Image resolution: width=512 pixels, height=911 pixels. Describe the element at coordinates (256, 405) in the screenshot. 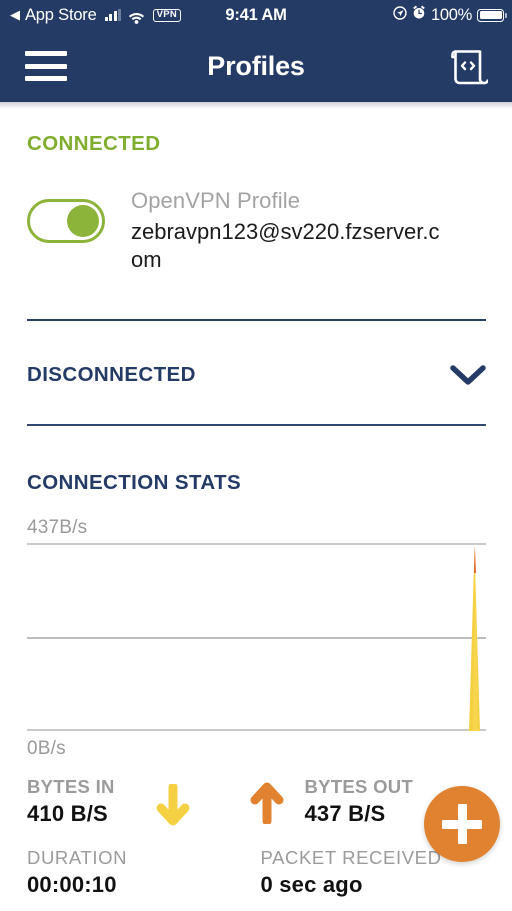

I see `spacer-after-disconnected` at that location.